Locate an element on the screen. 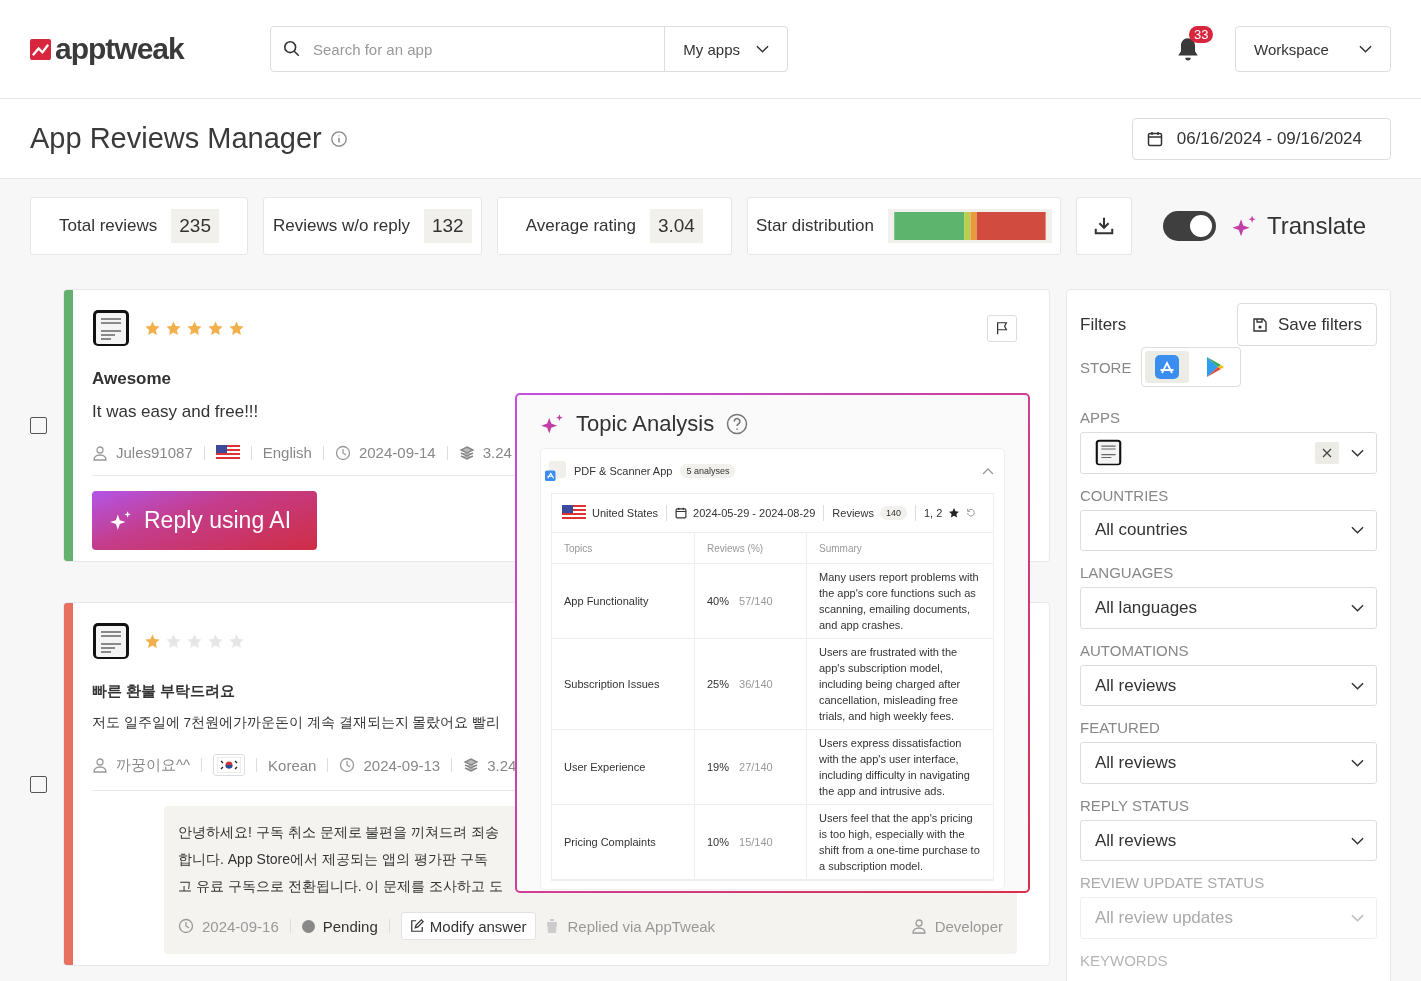 Image resolution: width=1421 pixels, height=981 pixels. filters-title: Filters is located at coordinates (1103, 324).